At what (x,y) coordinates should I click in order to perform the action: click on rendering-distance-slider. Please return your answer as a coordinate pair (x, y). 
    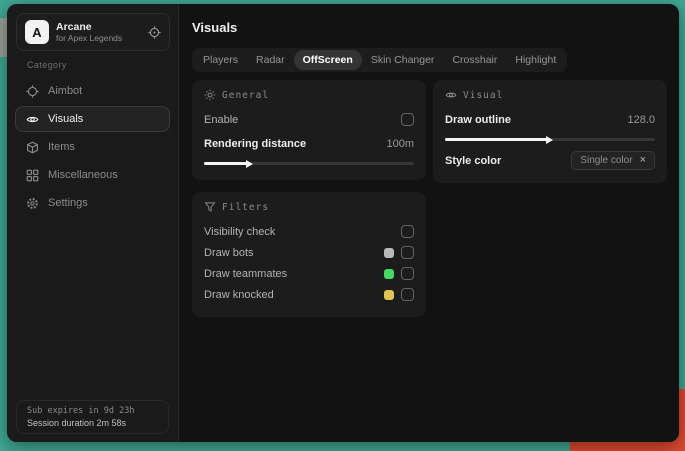
    Looking at the image, I should click on (309, 163).